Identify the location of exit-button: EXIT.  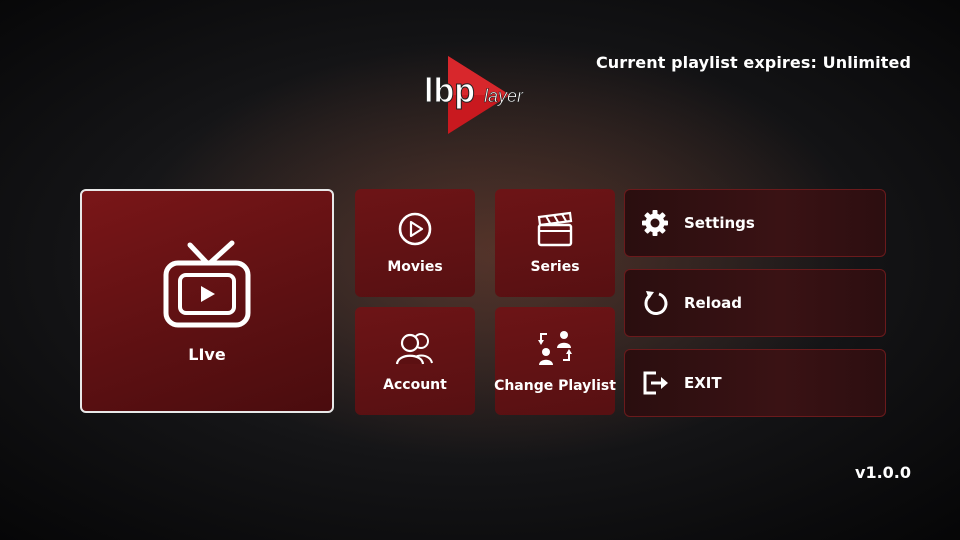
(755, 383).